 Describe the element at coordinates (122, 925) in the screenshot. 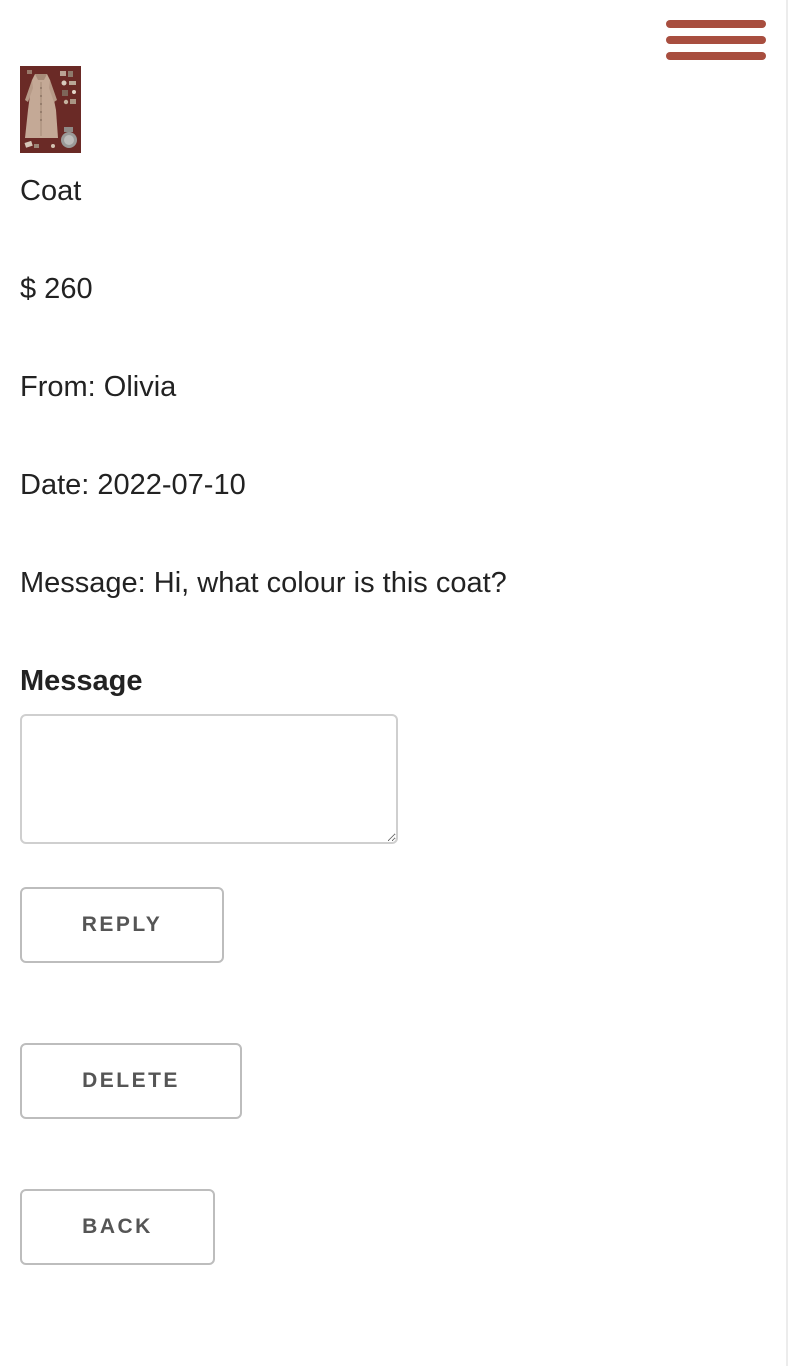

I see `reply-button: REPLY` at that location.